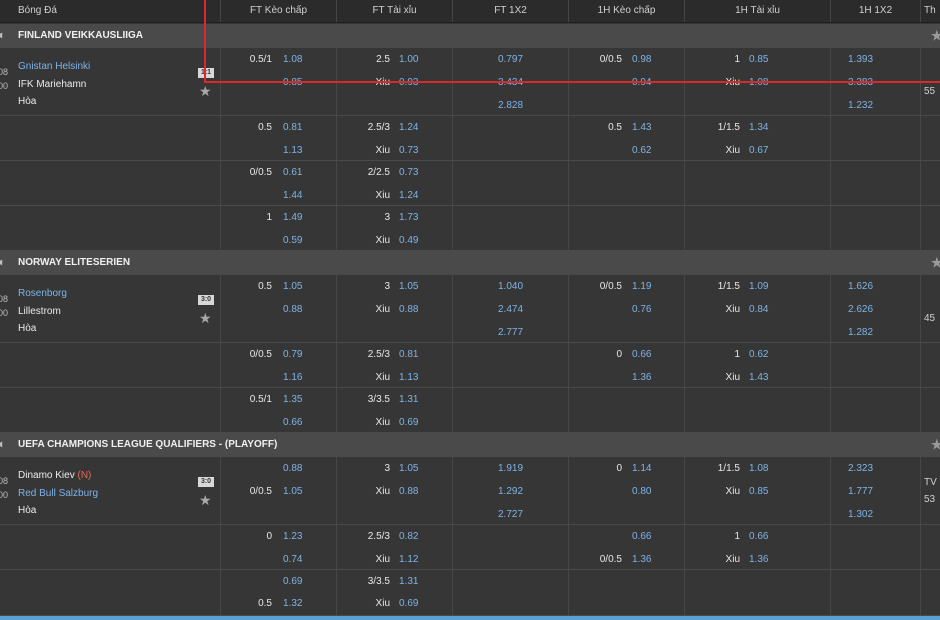  I want to click on ft-handicap-home-odds: 0.81, so click(292, 128).